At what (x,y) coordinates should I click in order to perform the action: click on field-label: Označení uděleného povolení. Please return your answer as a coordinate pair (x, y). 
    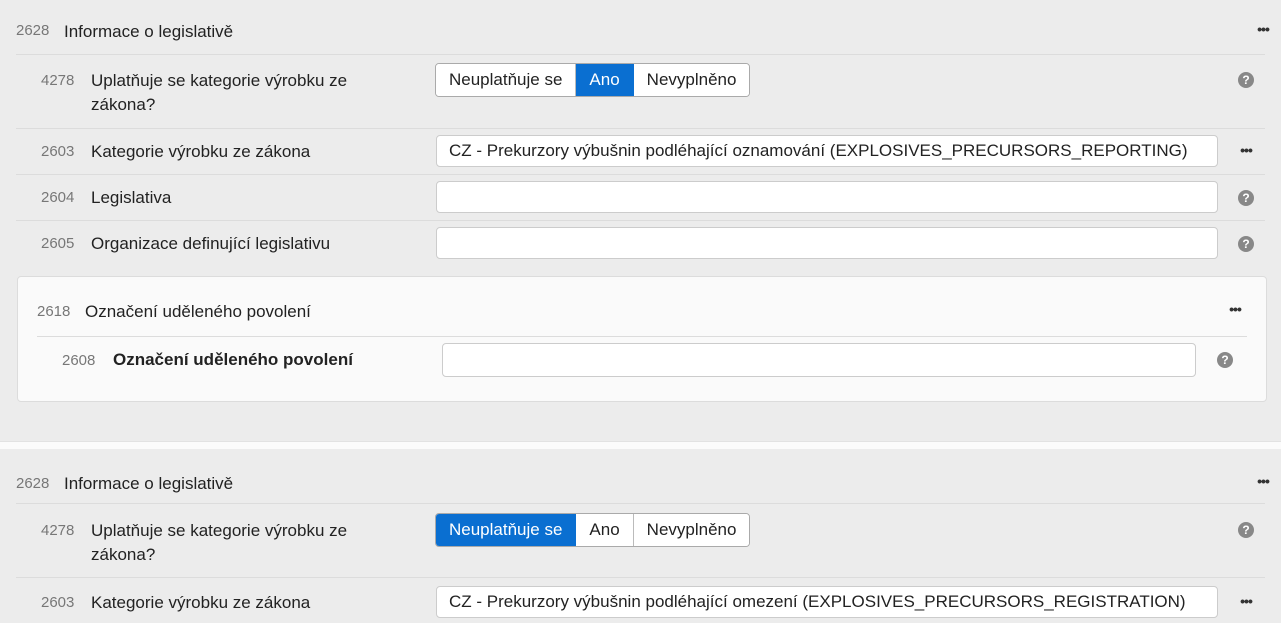
    Looking at the image, I should click on (233, 359).